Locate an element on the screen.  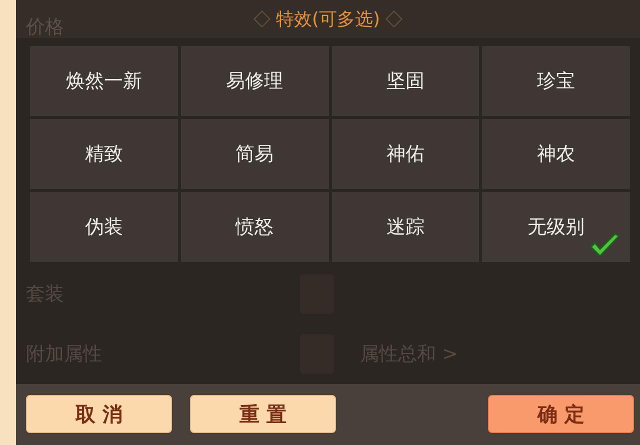
action-button: 取 消 is located at coordinates (99, 414).